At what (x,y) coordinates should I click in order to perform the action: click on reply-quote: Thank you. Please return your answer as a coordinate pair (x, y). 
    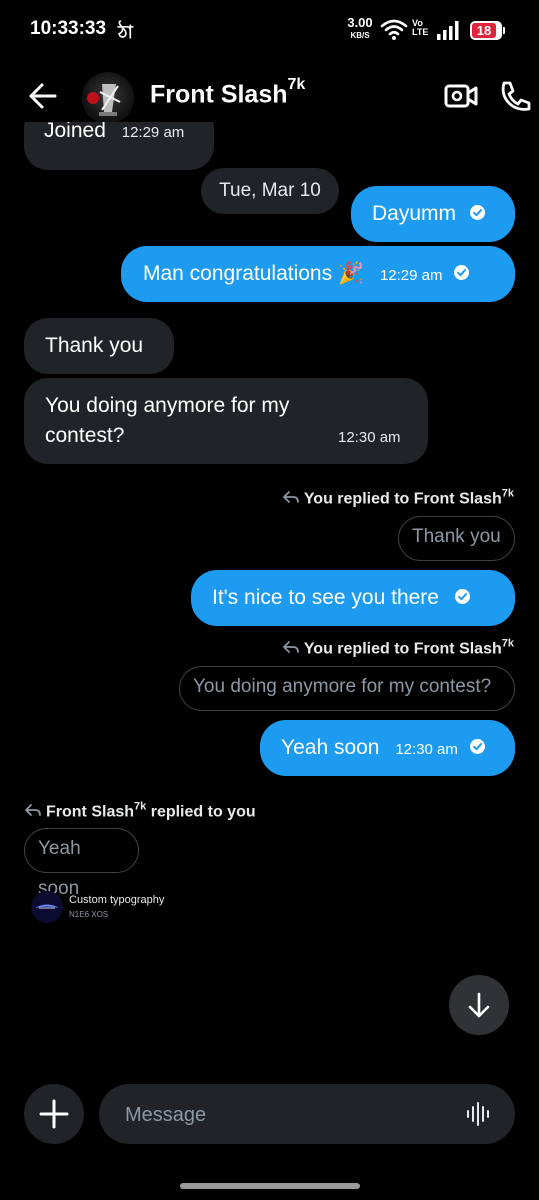
    Looking at the image, I should click on (456, 538).